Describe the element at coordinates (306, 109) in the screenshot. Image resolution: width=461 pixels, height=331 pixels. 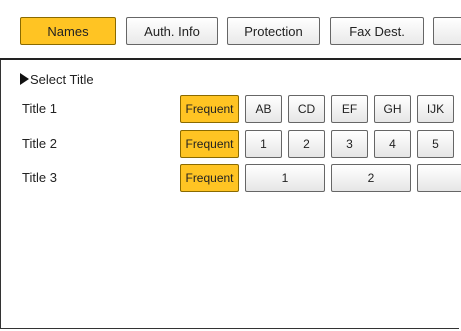
I see `key-cd: CD` at that location.